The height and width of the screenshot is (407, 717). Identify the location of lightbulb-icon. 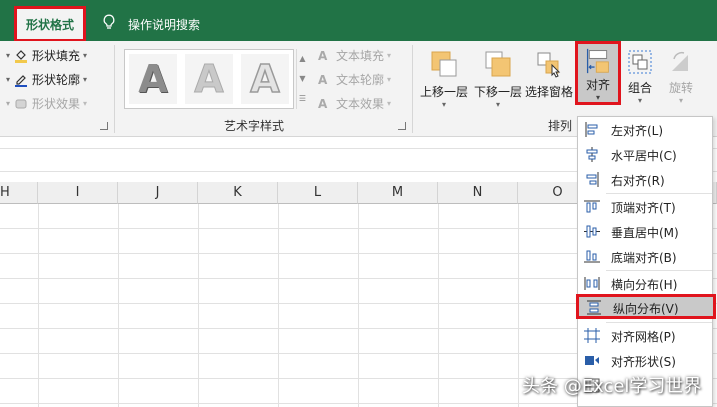
(109, 21).